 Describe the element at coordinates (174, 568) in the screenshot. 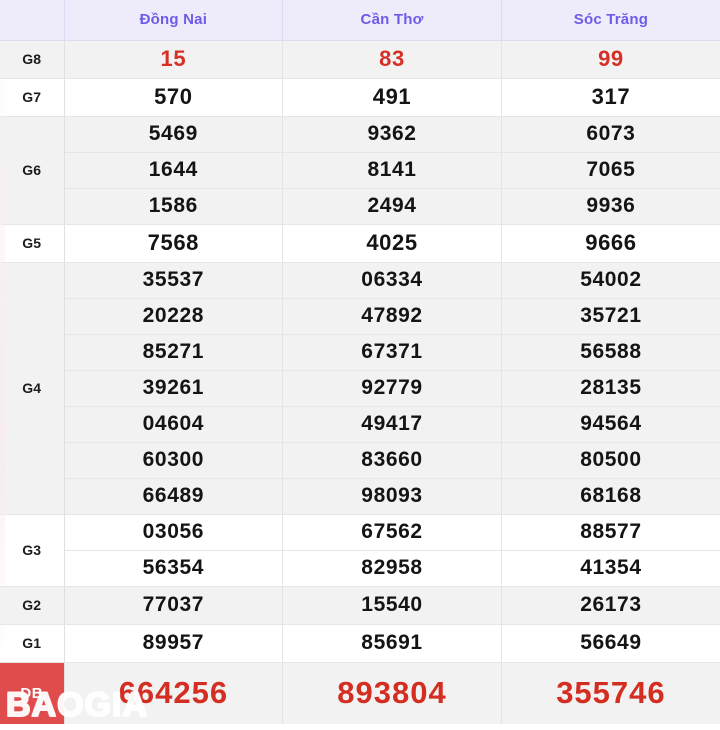

I see `prize-number-cell: 56354` at that location.